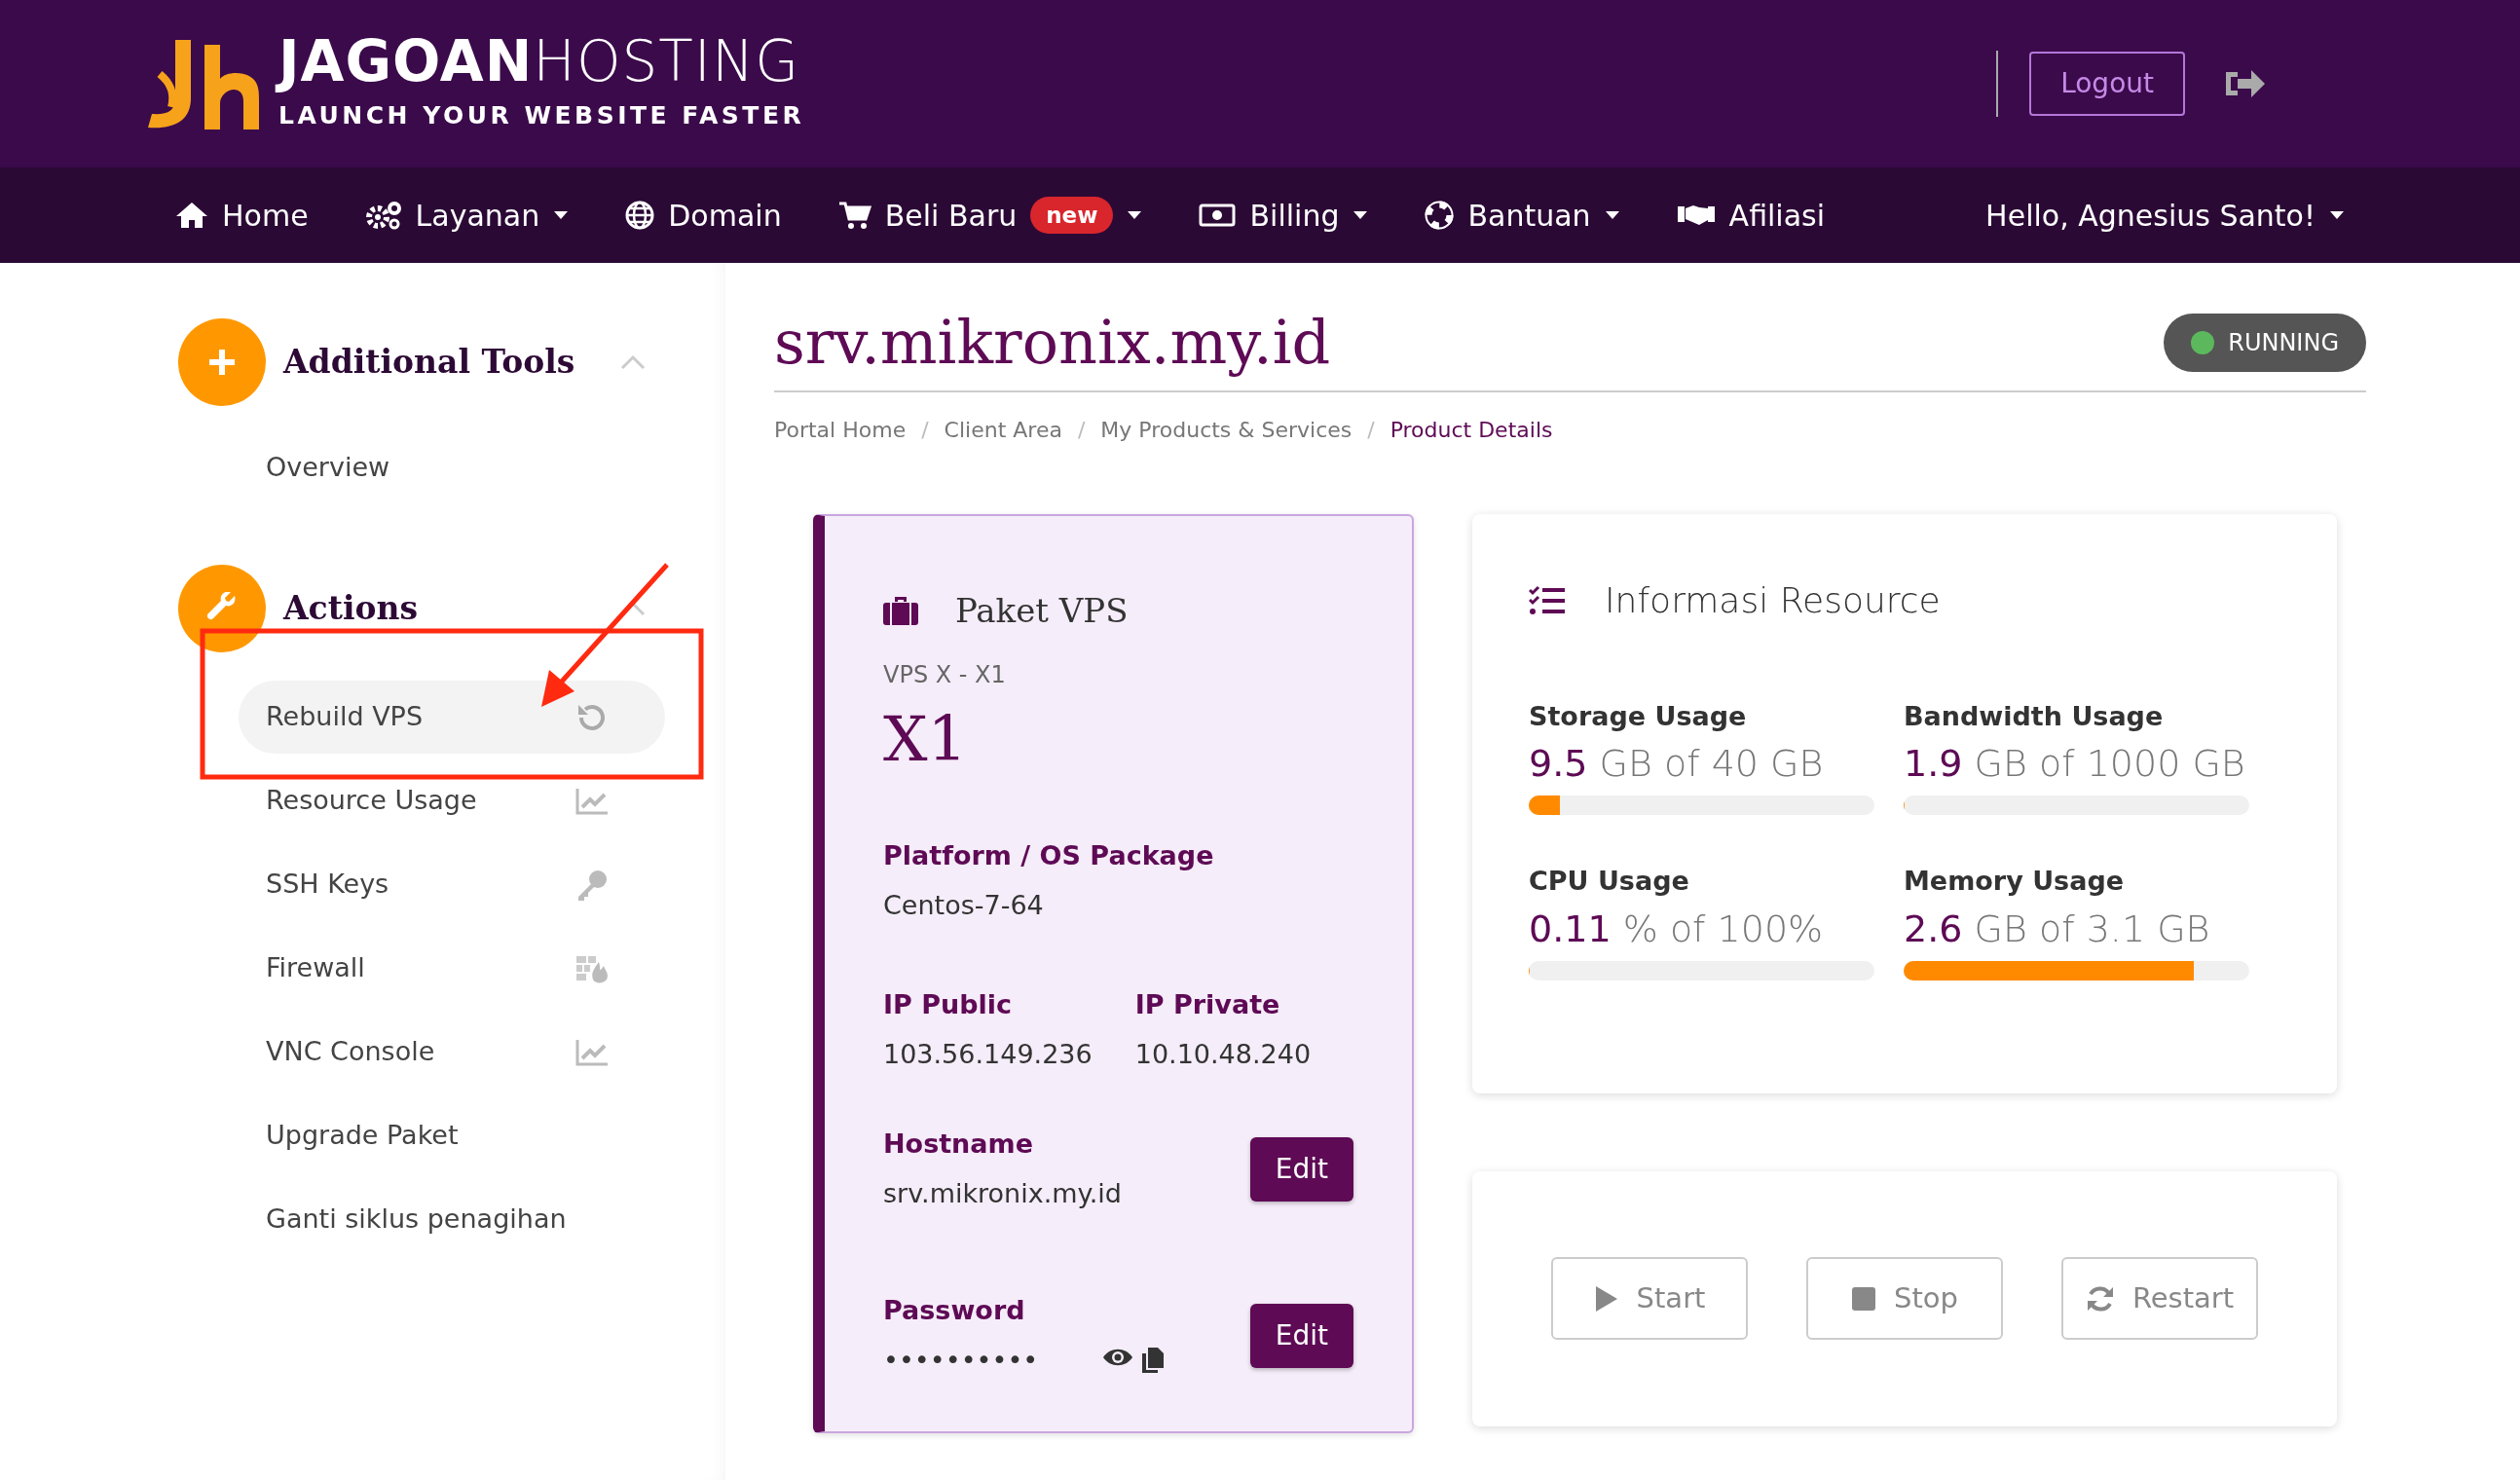 The image size is (2520, 1480). Describe the element at coordinates (900, 611) in the screenshot. I see `briefcase-icon` at that location.